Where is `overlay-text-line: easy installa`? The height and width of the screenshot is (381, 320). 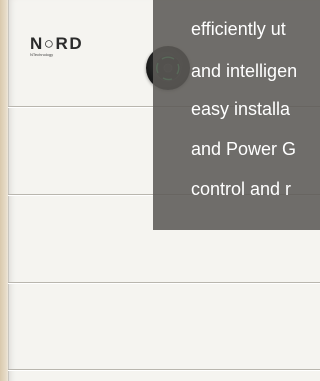 overlay-text-line: easy installa is located at coordinates (241, 109).